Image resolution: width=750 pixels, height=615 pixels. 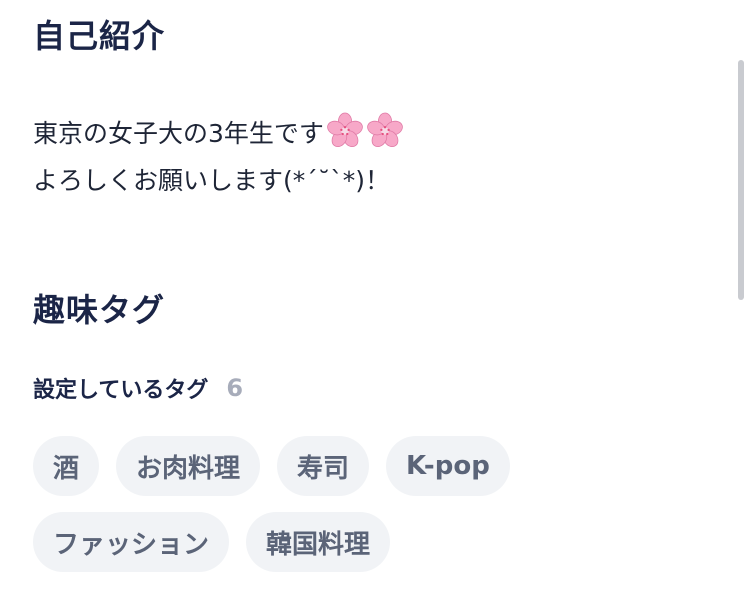 What do you see at coordinates (212, 180) in the screenshot?
I see `bio-line-2: よろしくお願いします(*´˘`*)！` at bounding box center [212, 180].